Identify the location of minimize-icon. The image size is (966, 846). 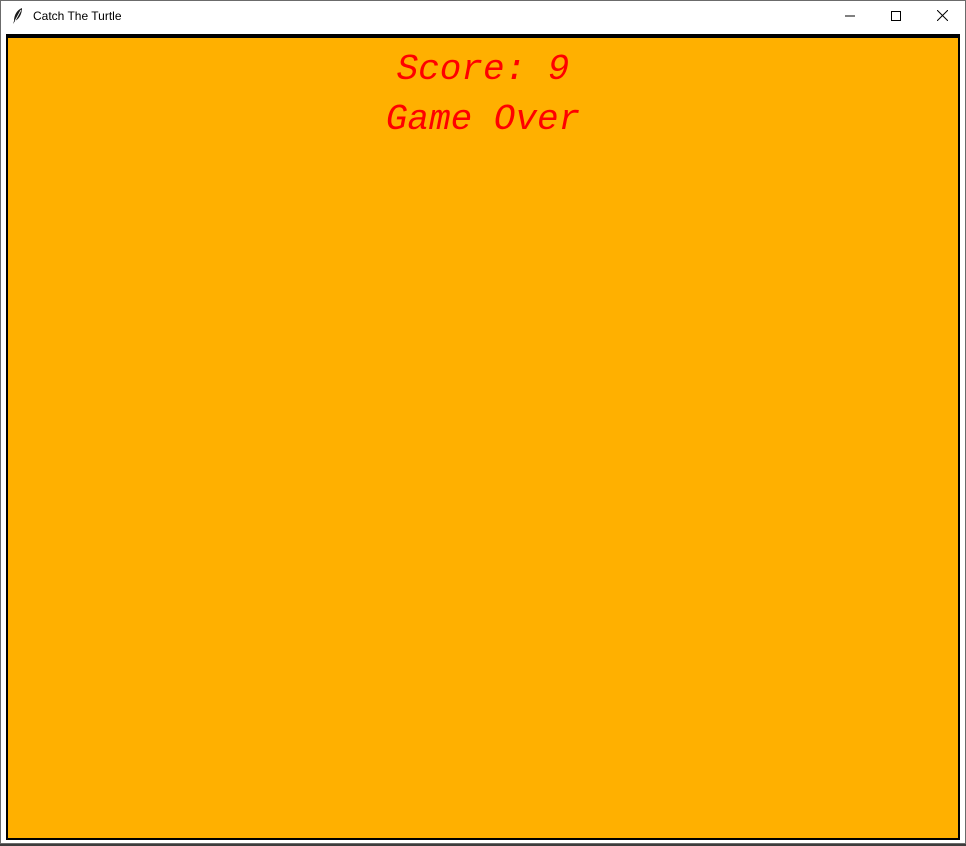
(850, 17).